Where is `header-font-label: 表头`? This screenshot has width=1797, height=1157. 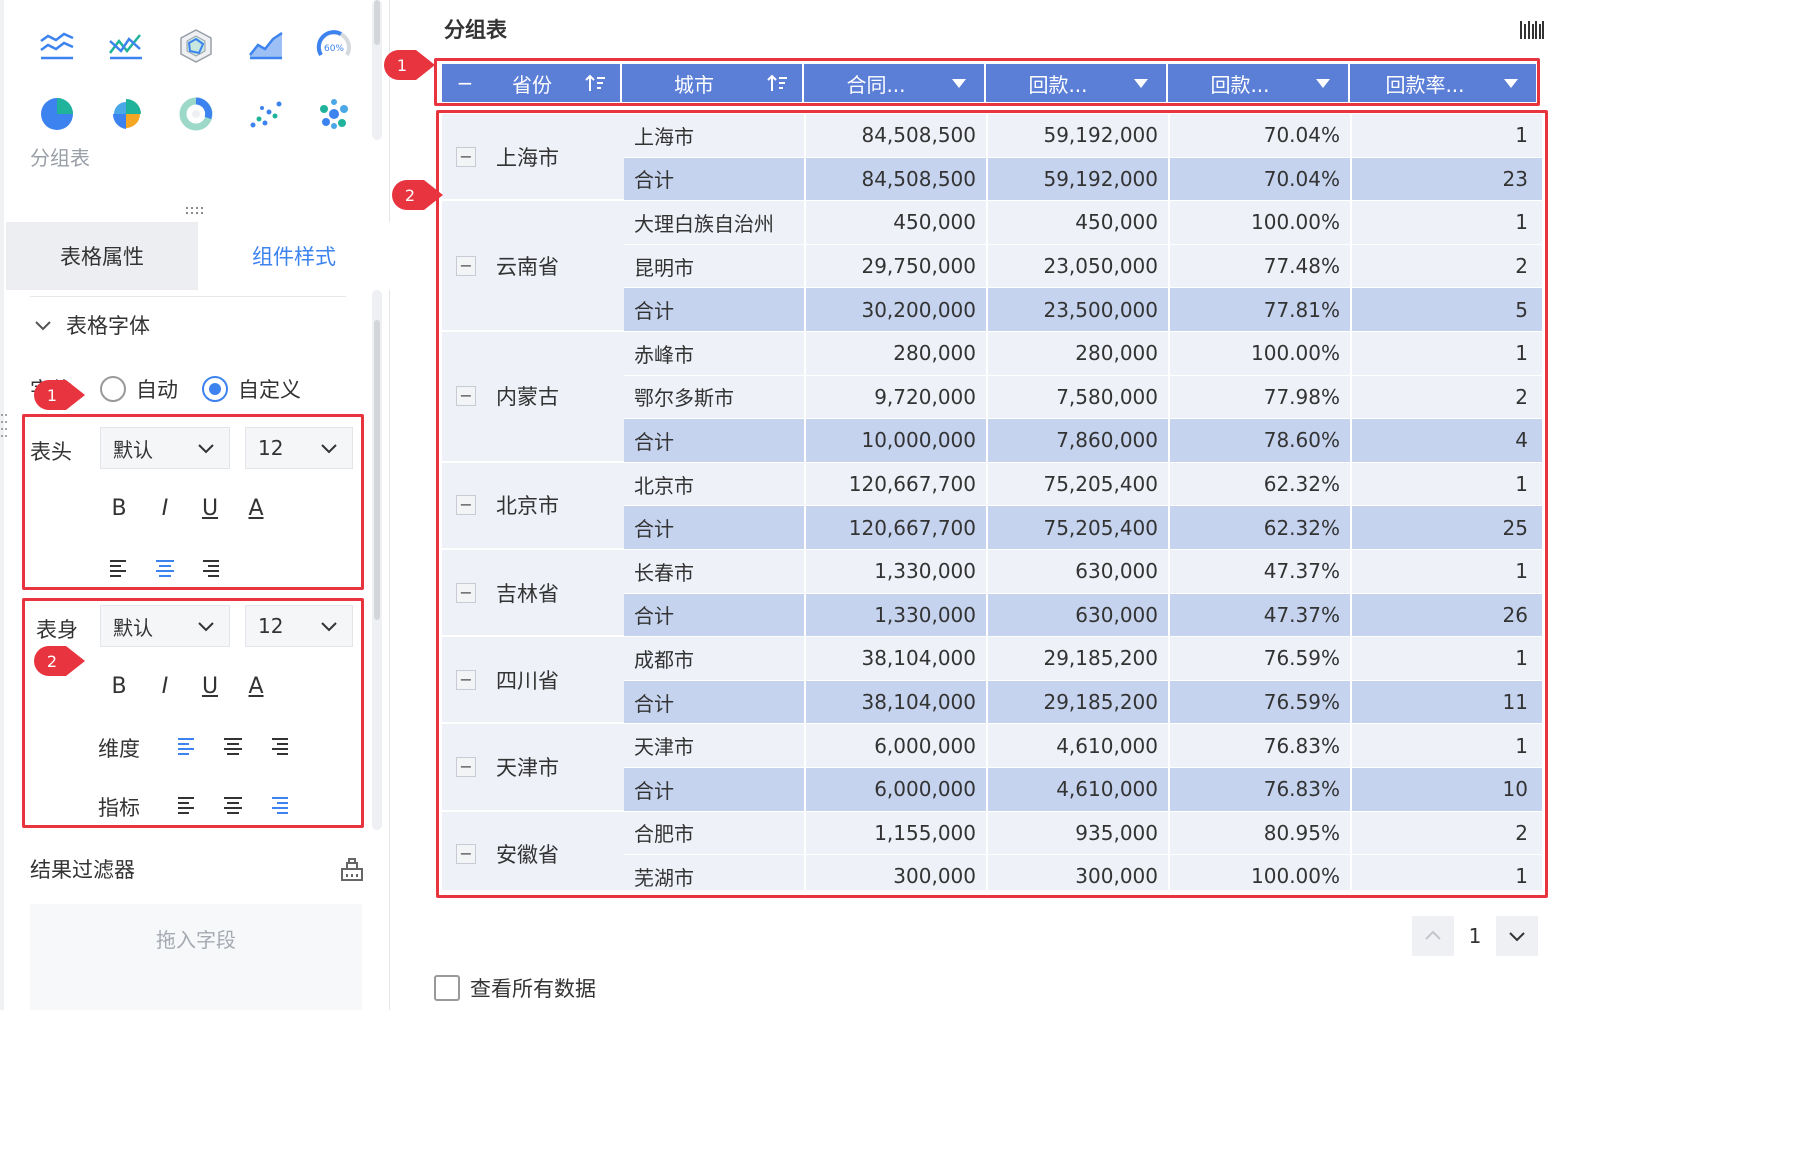
header-font-label: 表头 is located at coordinates (51, 452).